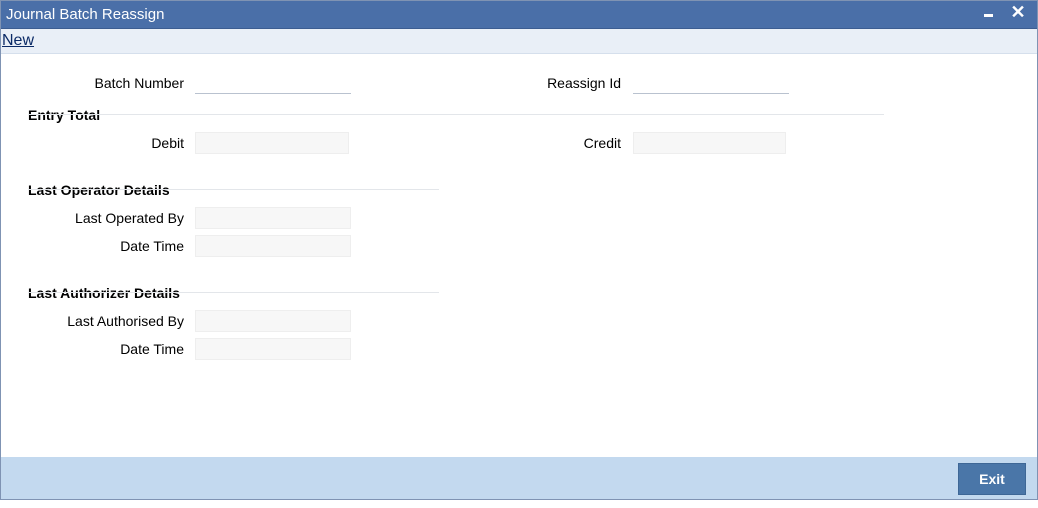 This screenshot has height=508, width=1038. I want to click on entry-total-heading: Entry Total, so click(64, 115).